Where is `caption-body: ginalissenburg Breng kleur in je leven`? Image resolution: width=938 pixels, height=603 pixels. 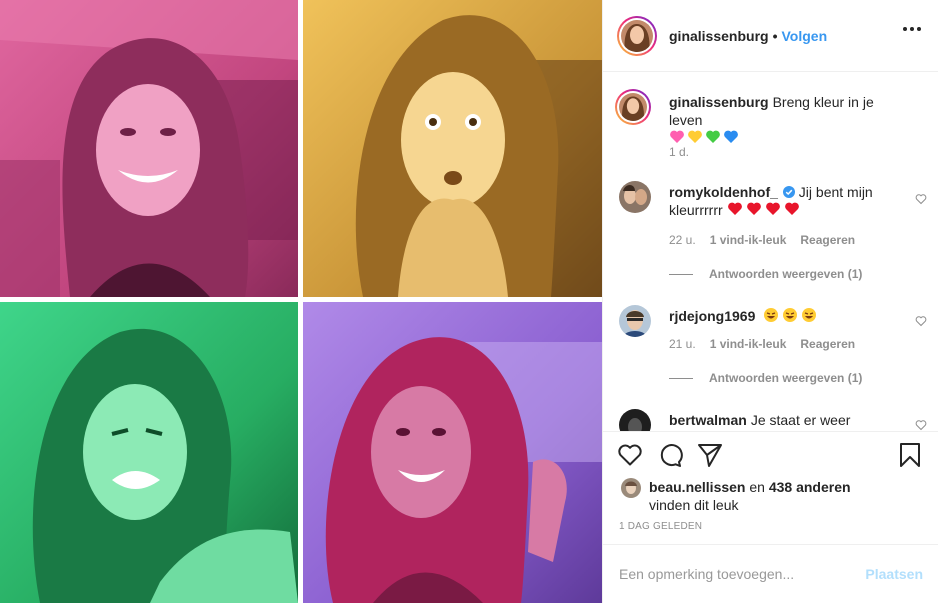
caption-body: ginalissenburg Breng kleur in je leven is located at coordinates (786, 120).